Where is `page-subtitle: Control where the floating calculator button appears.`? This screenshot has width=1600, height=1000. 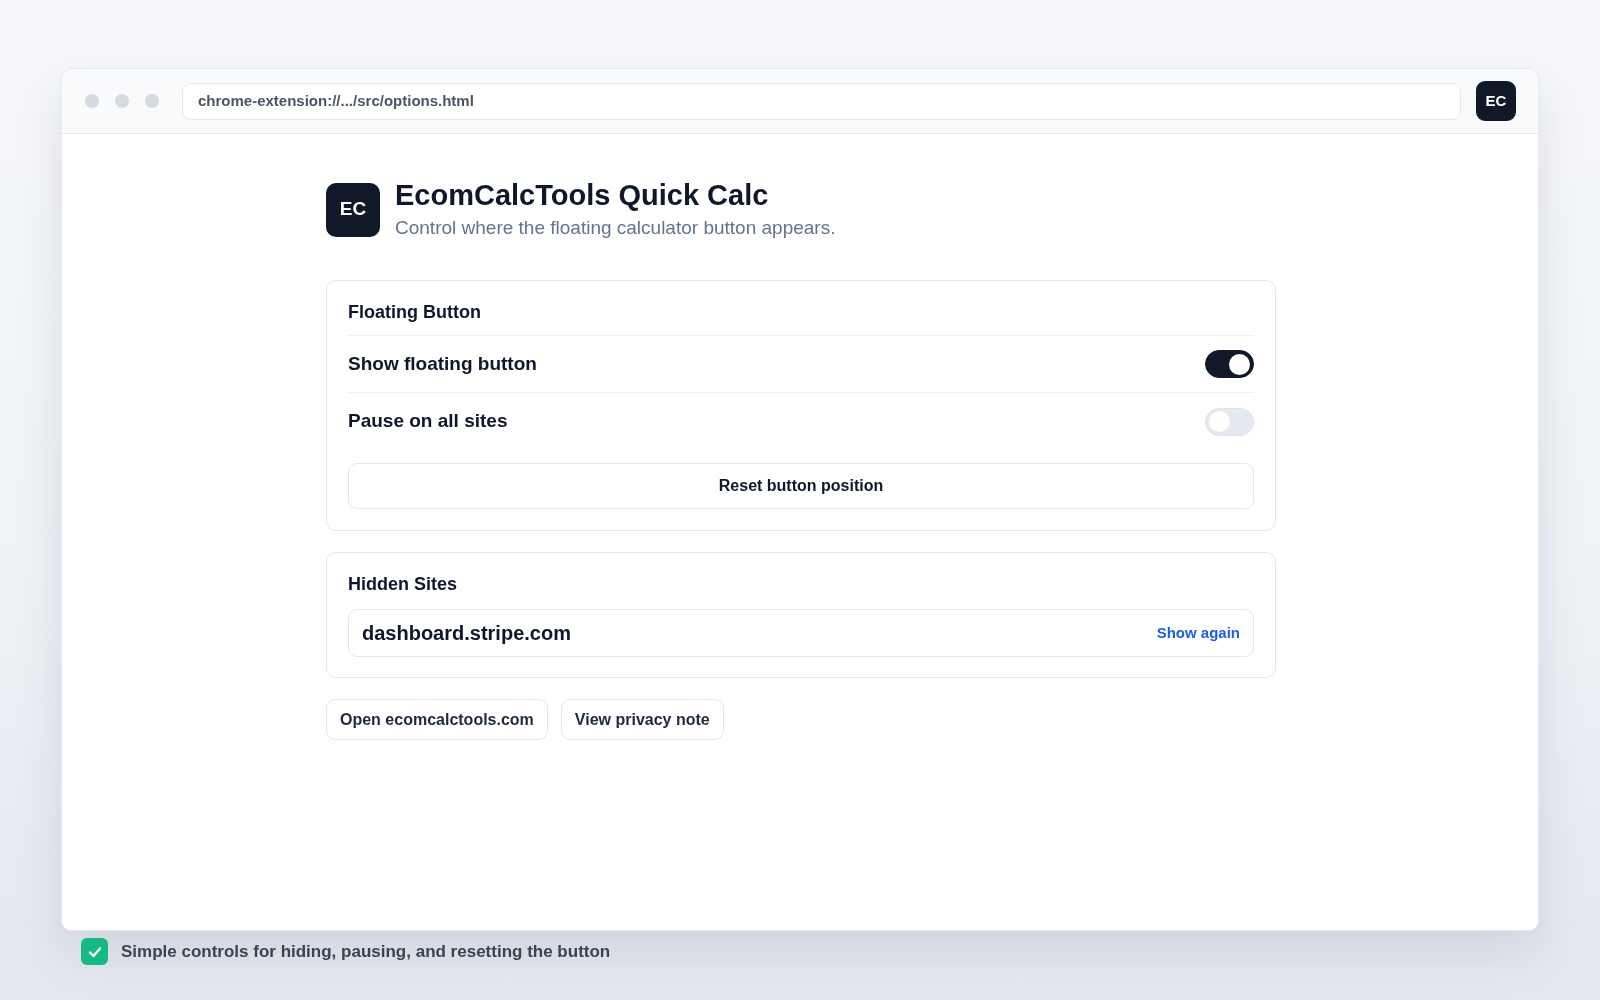
page-subtitle: Control where the floating calculator button appears. is located at coordinates (615, 228).